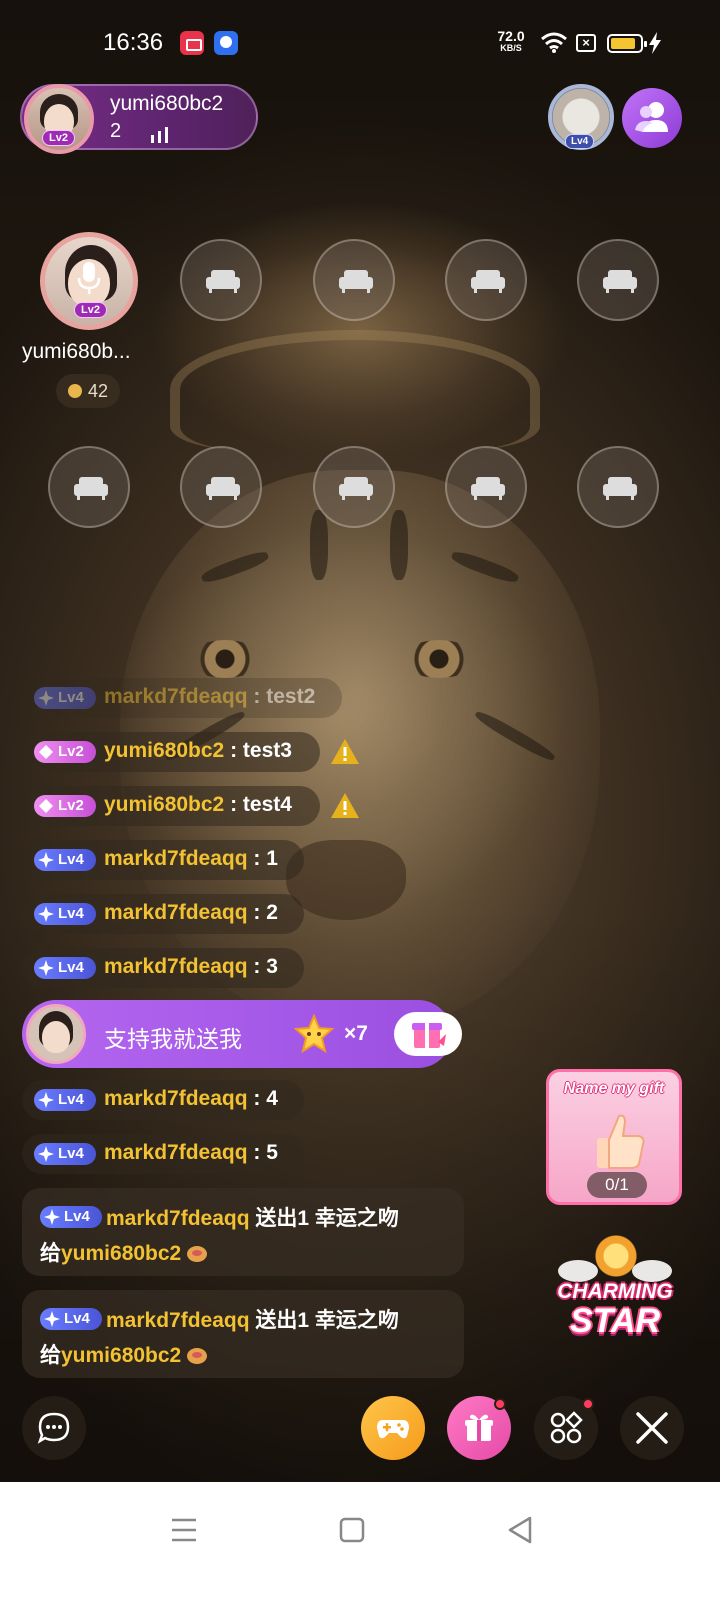 Image resolution: width=720 pixels, height=1600 pixels. What do you see at coordinates (192, 43) in the screenshot?
I see `screen-recorder-icon` at bounding box center [192, 43].